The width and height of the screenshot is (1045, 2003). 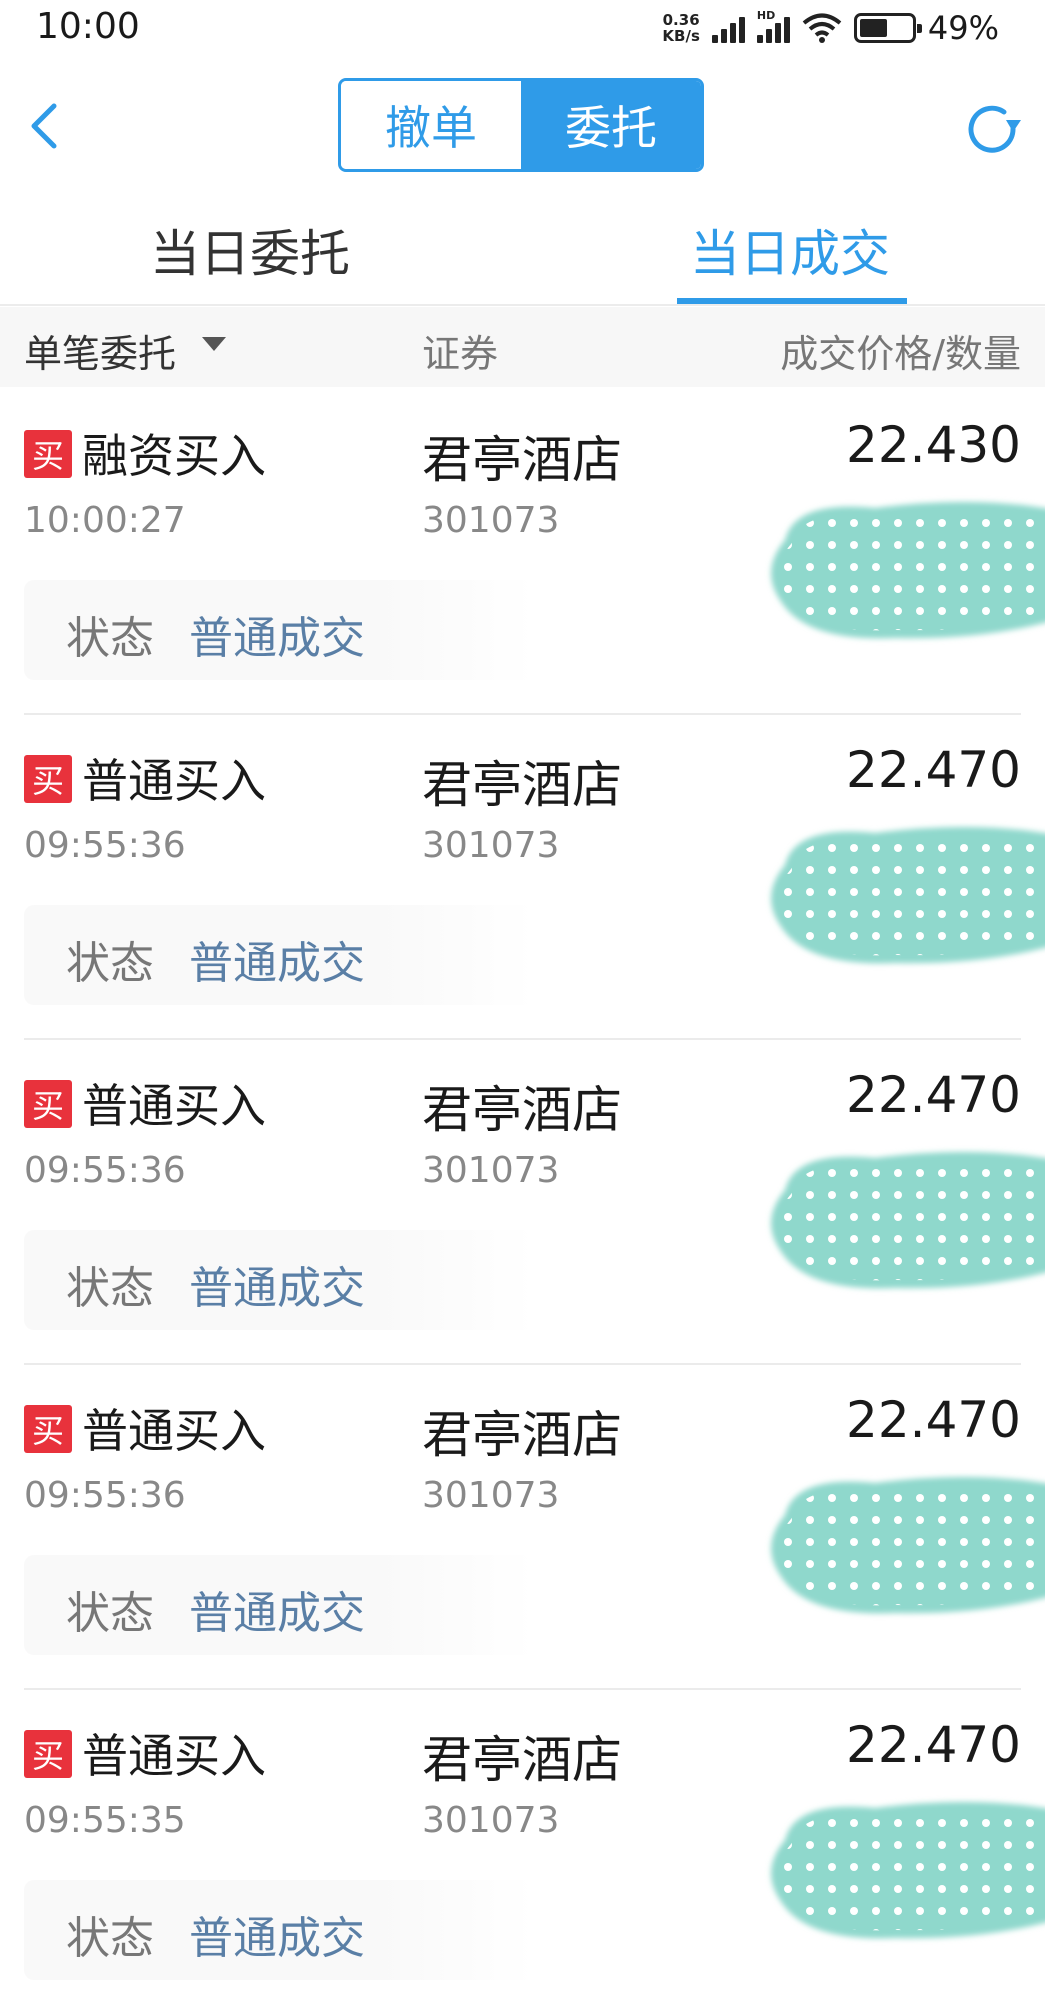 What do you see at coordinates (174, 456) in the screenshot?
I see `order-type: 融资买入` at bounding box center [174, 456].